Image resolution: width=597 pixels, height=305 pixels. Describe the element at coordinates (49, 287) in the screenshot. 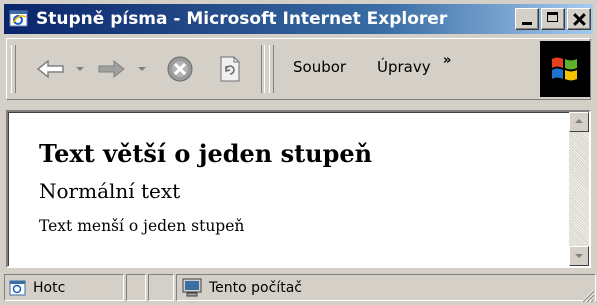

I see `status-text: Hotc` at that location.